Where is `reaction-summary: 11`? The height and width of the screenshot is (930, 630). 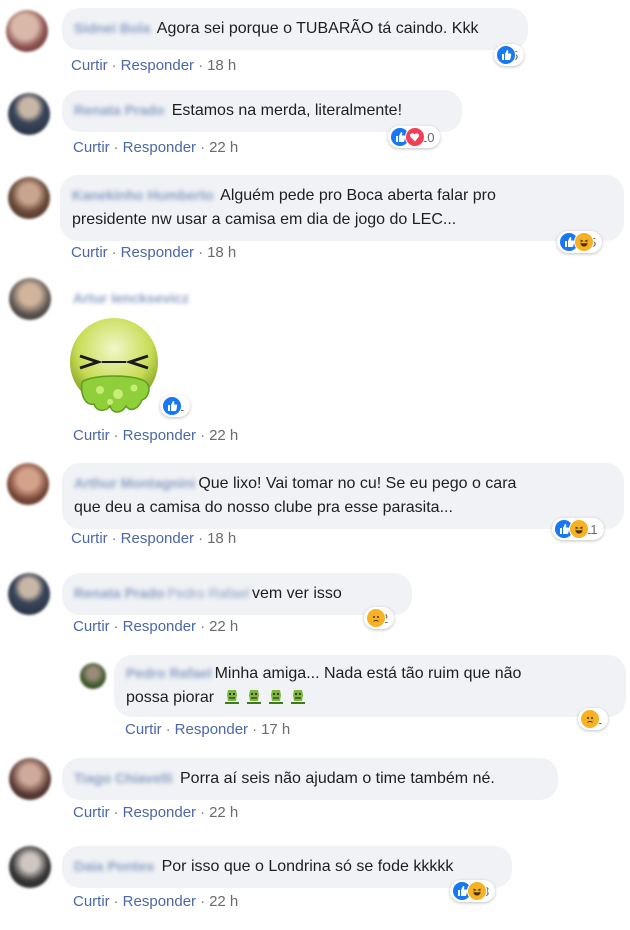
reaction-summary: 11 is located at coordinates (578, 529).